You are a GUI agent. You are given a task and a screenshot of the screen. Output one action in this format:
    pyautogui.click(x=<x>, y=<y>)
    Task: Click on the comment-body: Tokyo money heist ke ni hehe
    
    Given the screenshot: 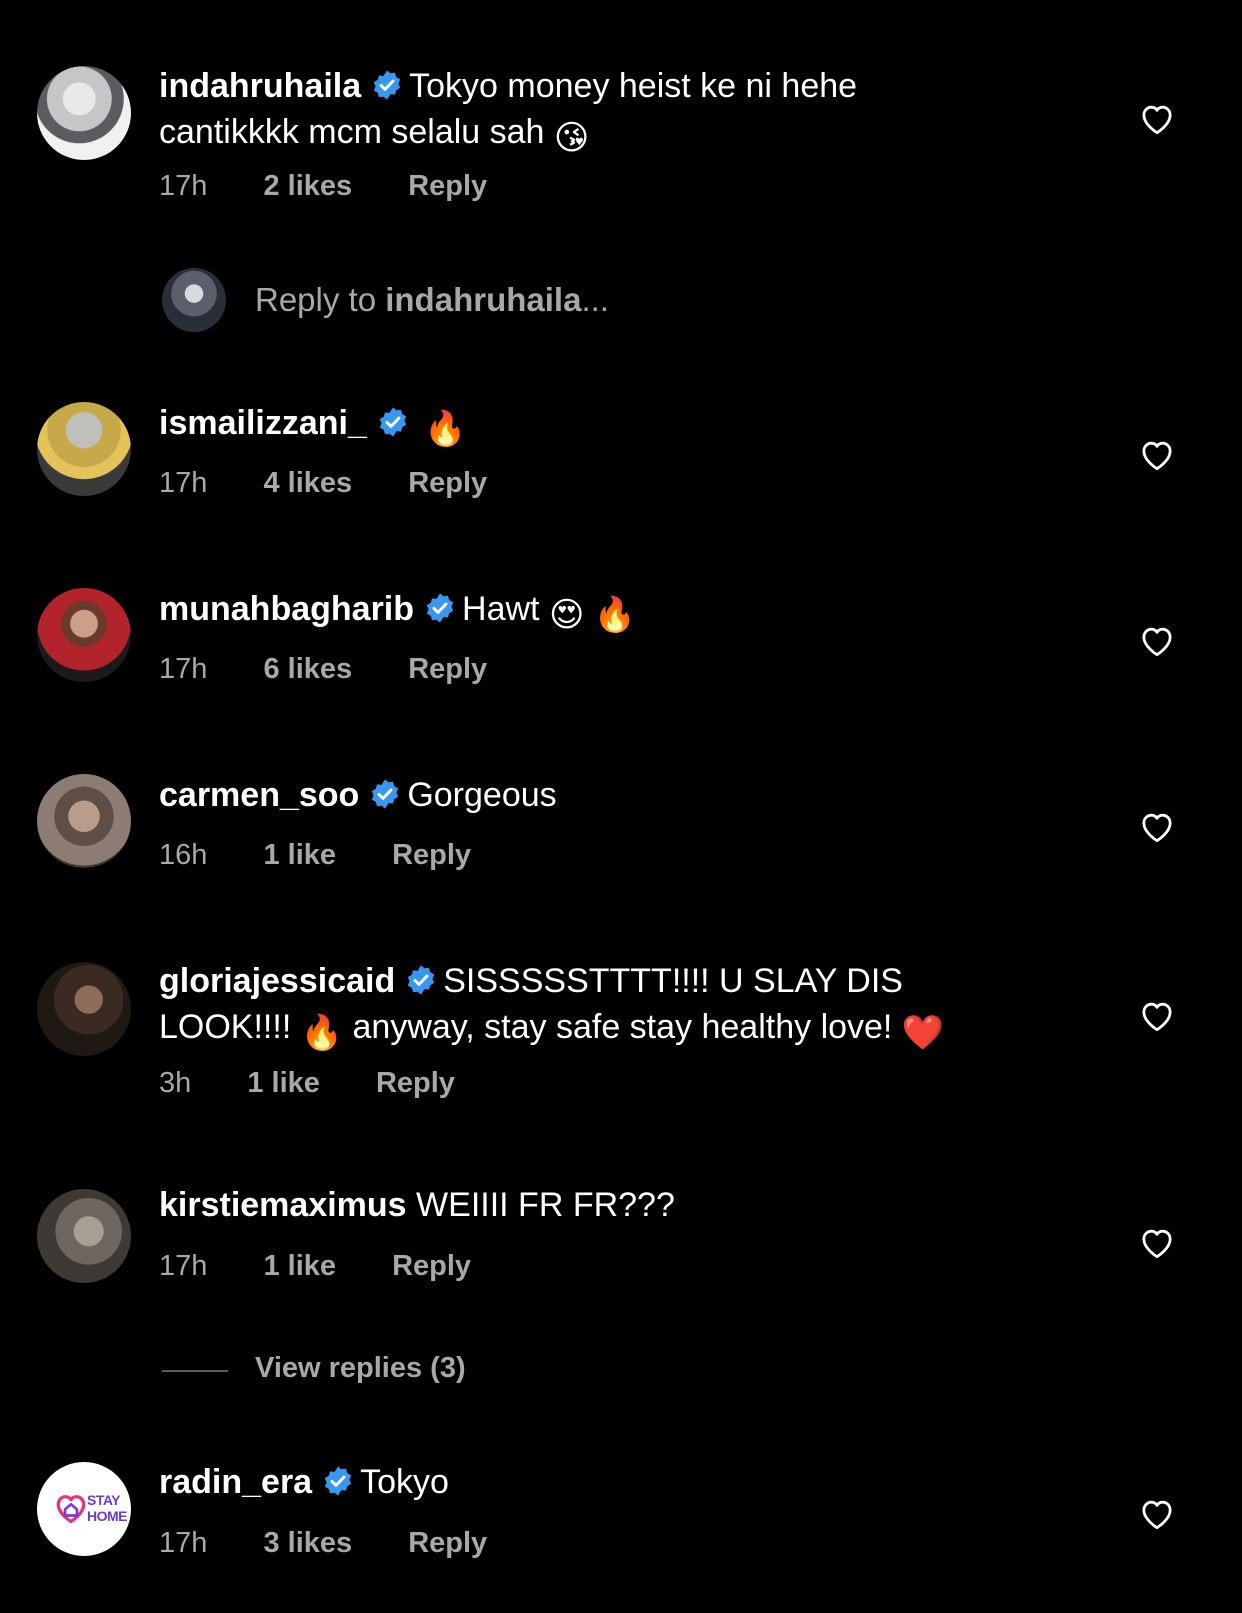 What is the action you would take?
    pyautogui.click(x=633, y=86)
    